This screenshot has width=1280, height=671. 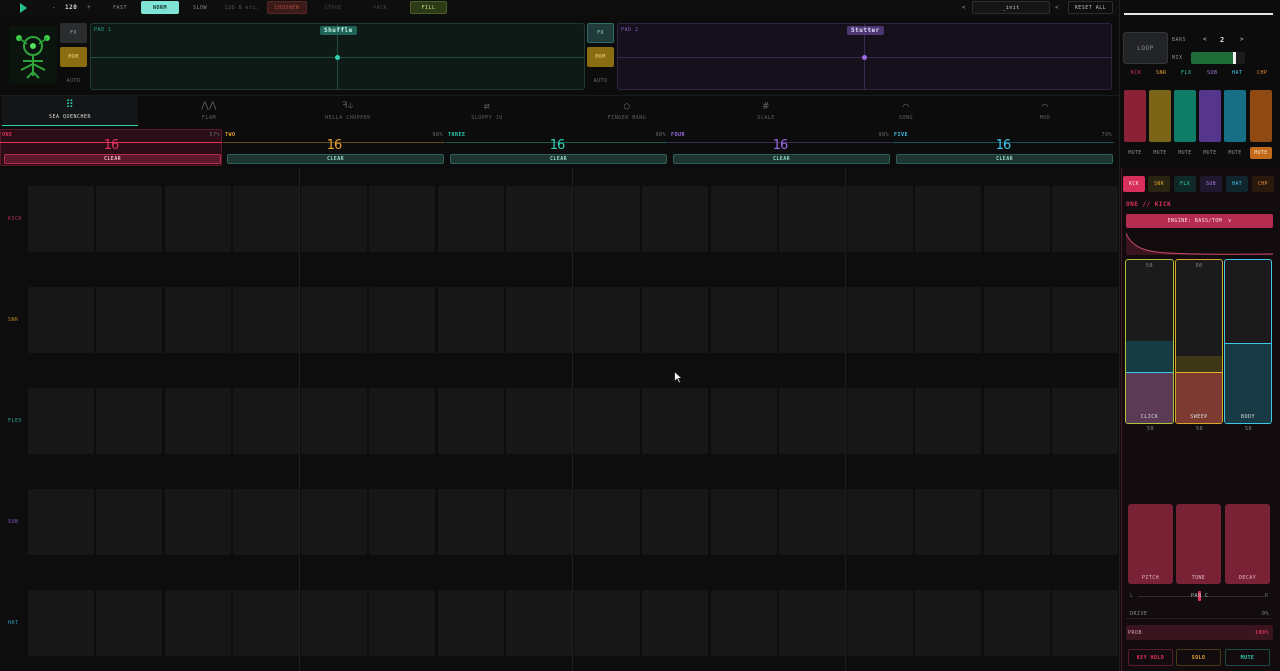 I want to click on auto-left-button: AUTO, so click(x=73, y=81).